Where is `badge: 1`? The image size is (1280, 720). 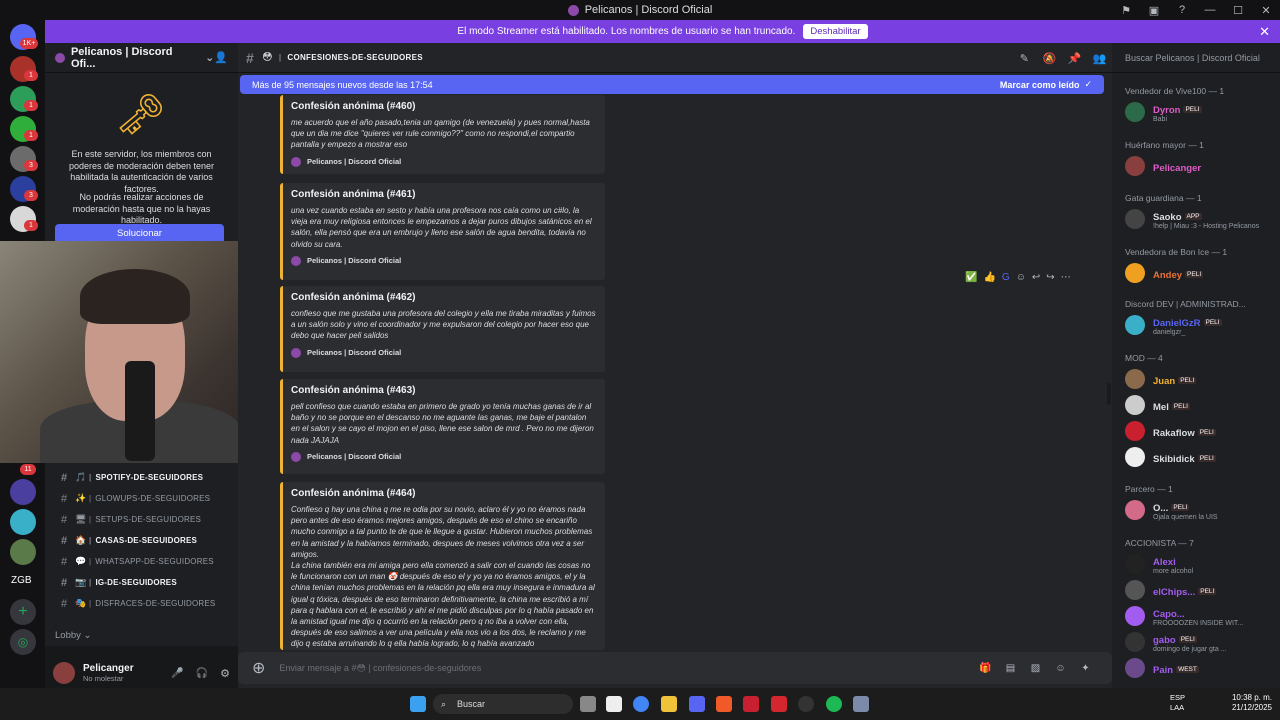
badge: 1 is located at coordinates (31, 225).